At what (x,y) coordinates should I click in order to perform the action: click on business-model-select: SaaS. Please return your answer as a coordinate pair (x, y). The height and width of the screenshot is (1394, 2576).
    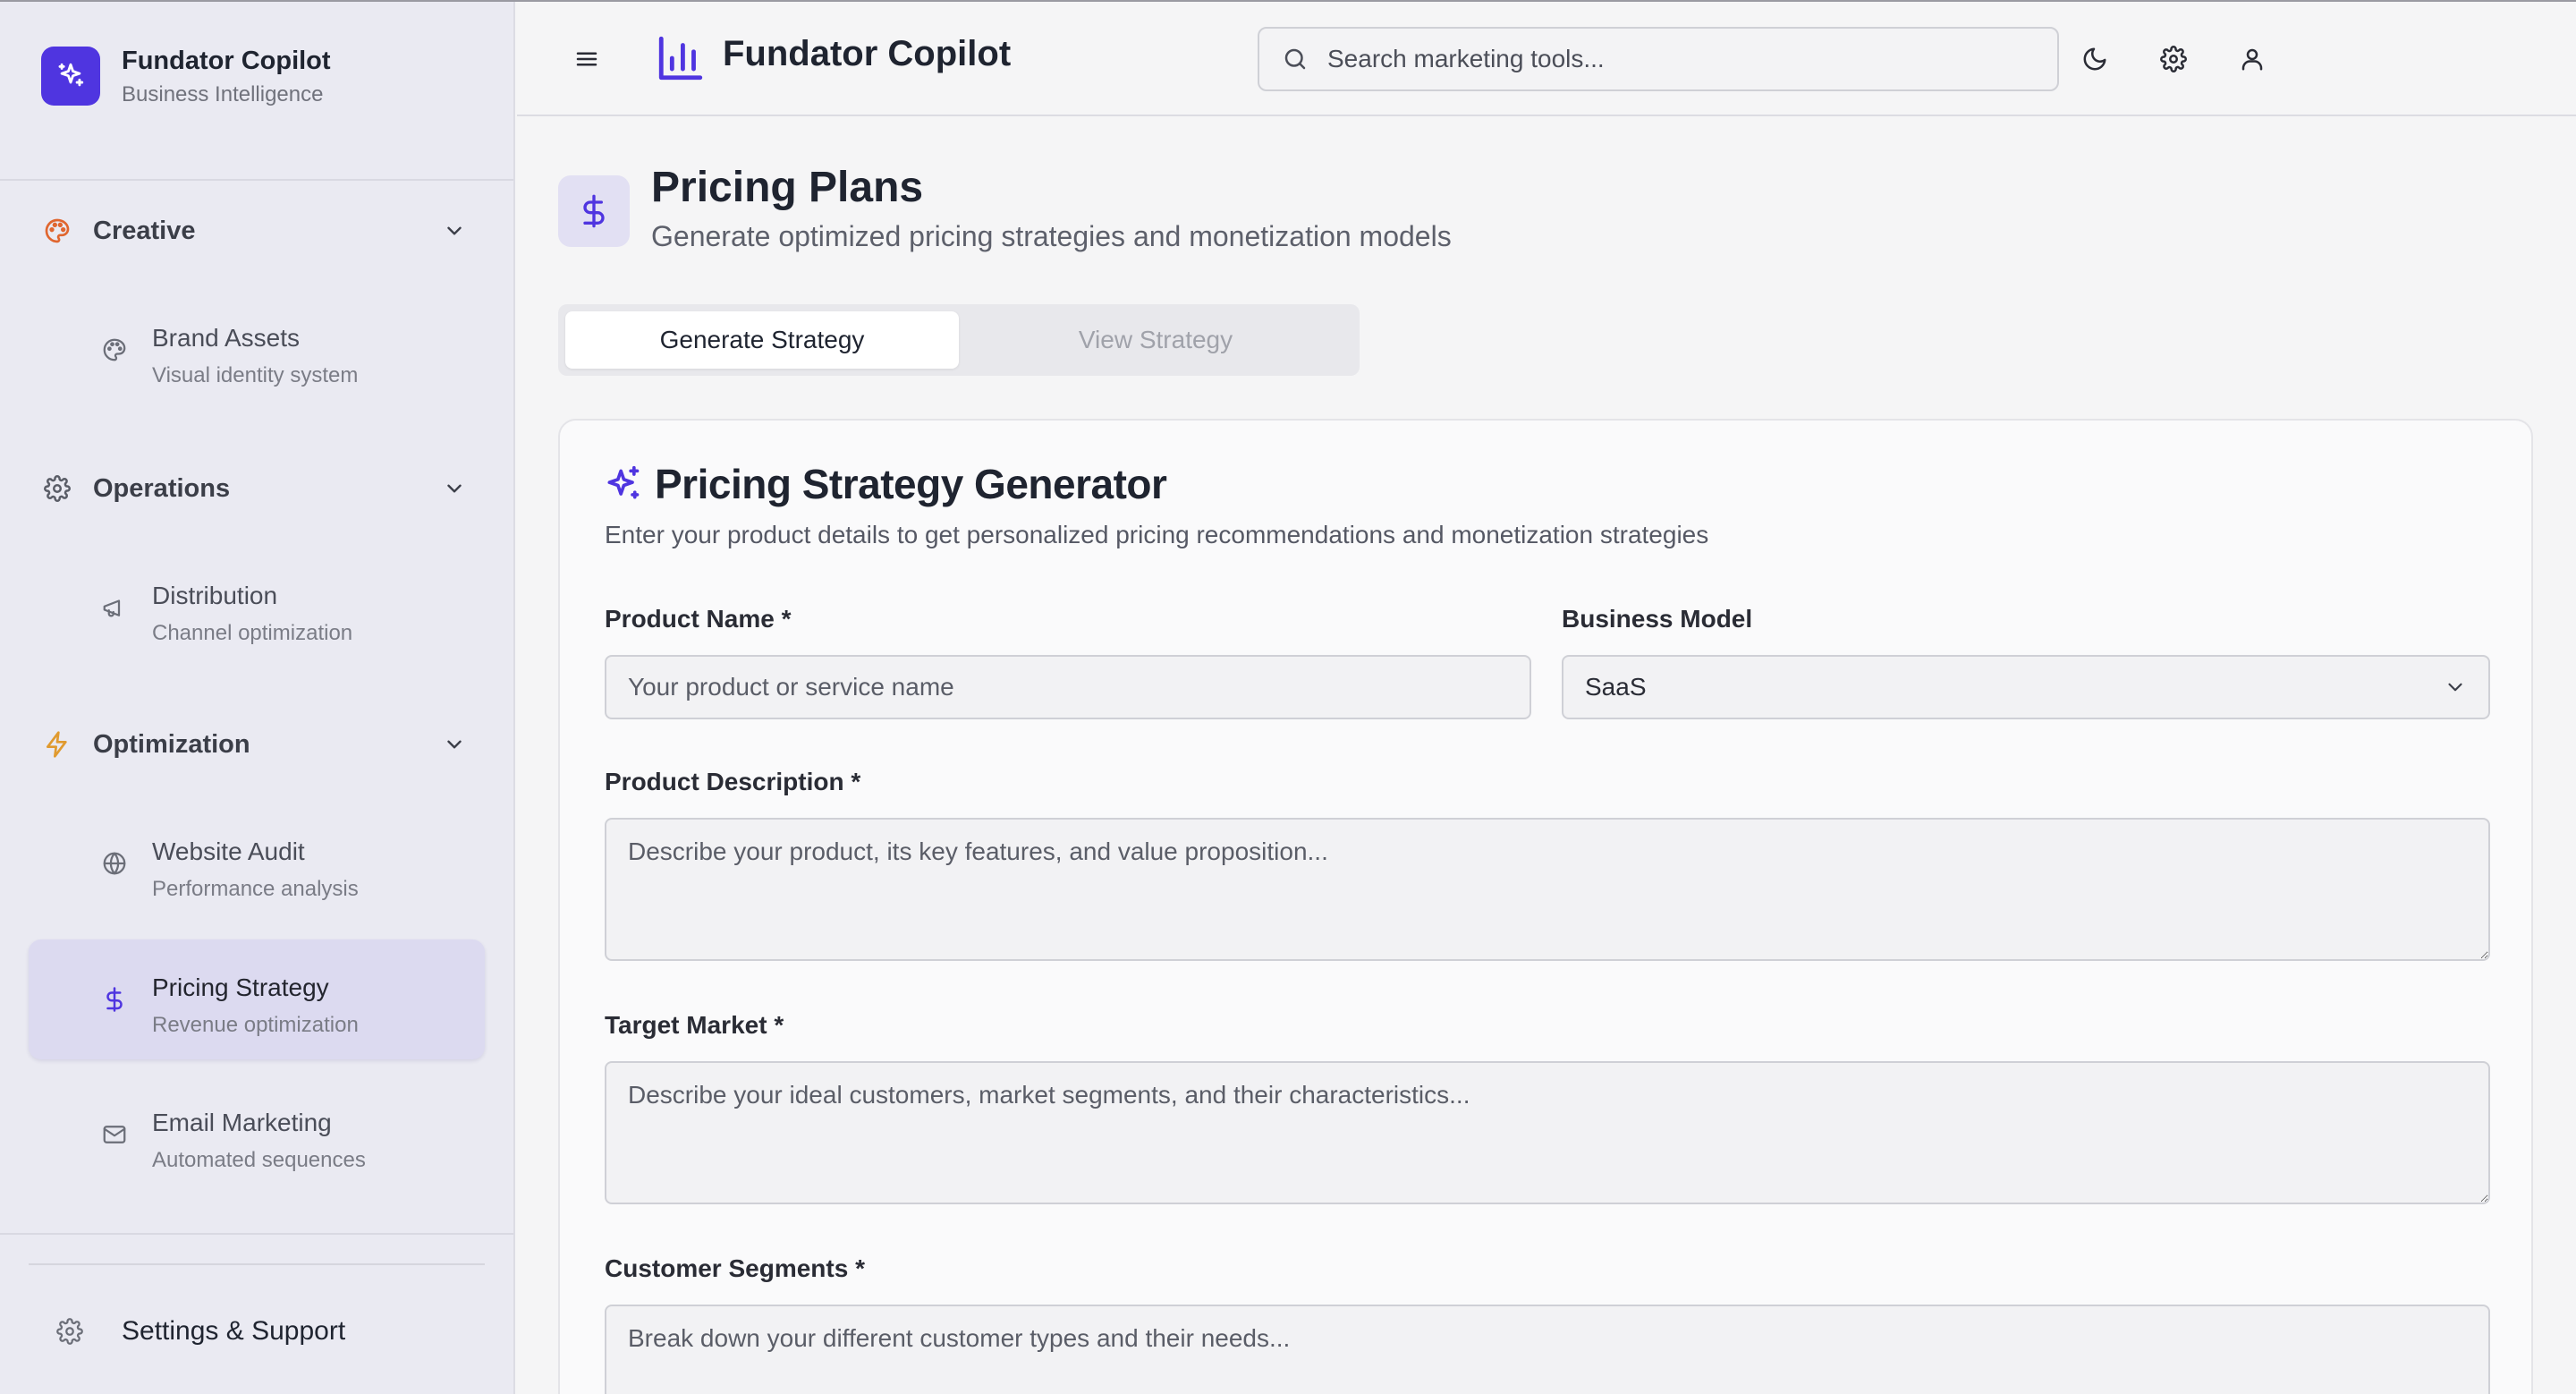
    Looking at the image, I should click on (2026, 687).